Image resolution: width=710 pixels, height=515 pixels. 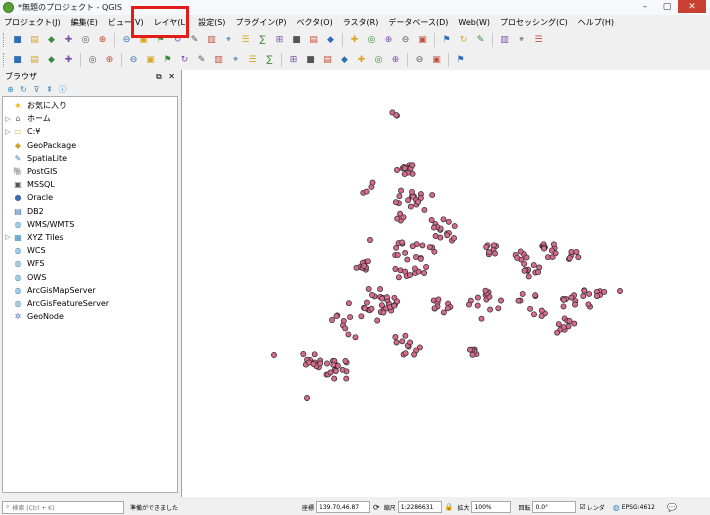 What do you see at coordinates (667, 6) in the screenshot?
I see `maximize-button: ▢` at bounding box center [667, 6].